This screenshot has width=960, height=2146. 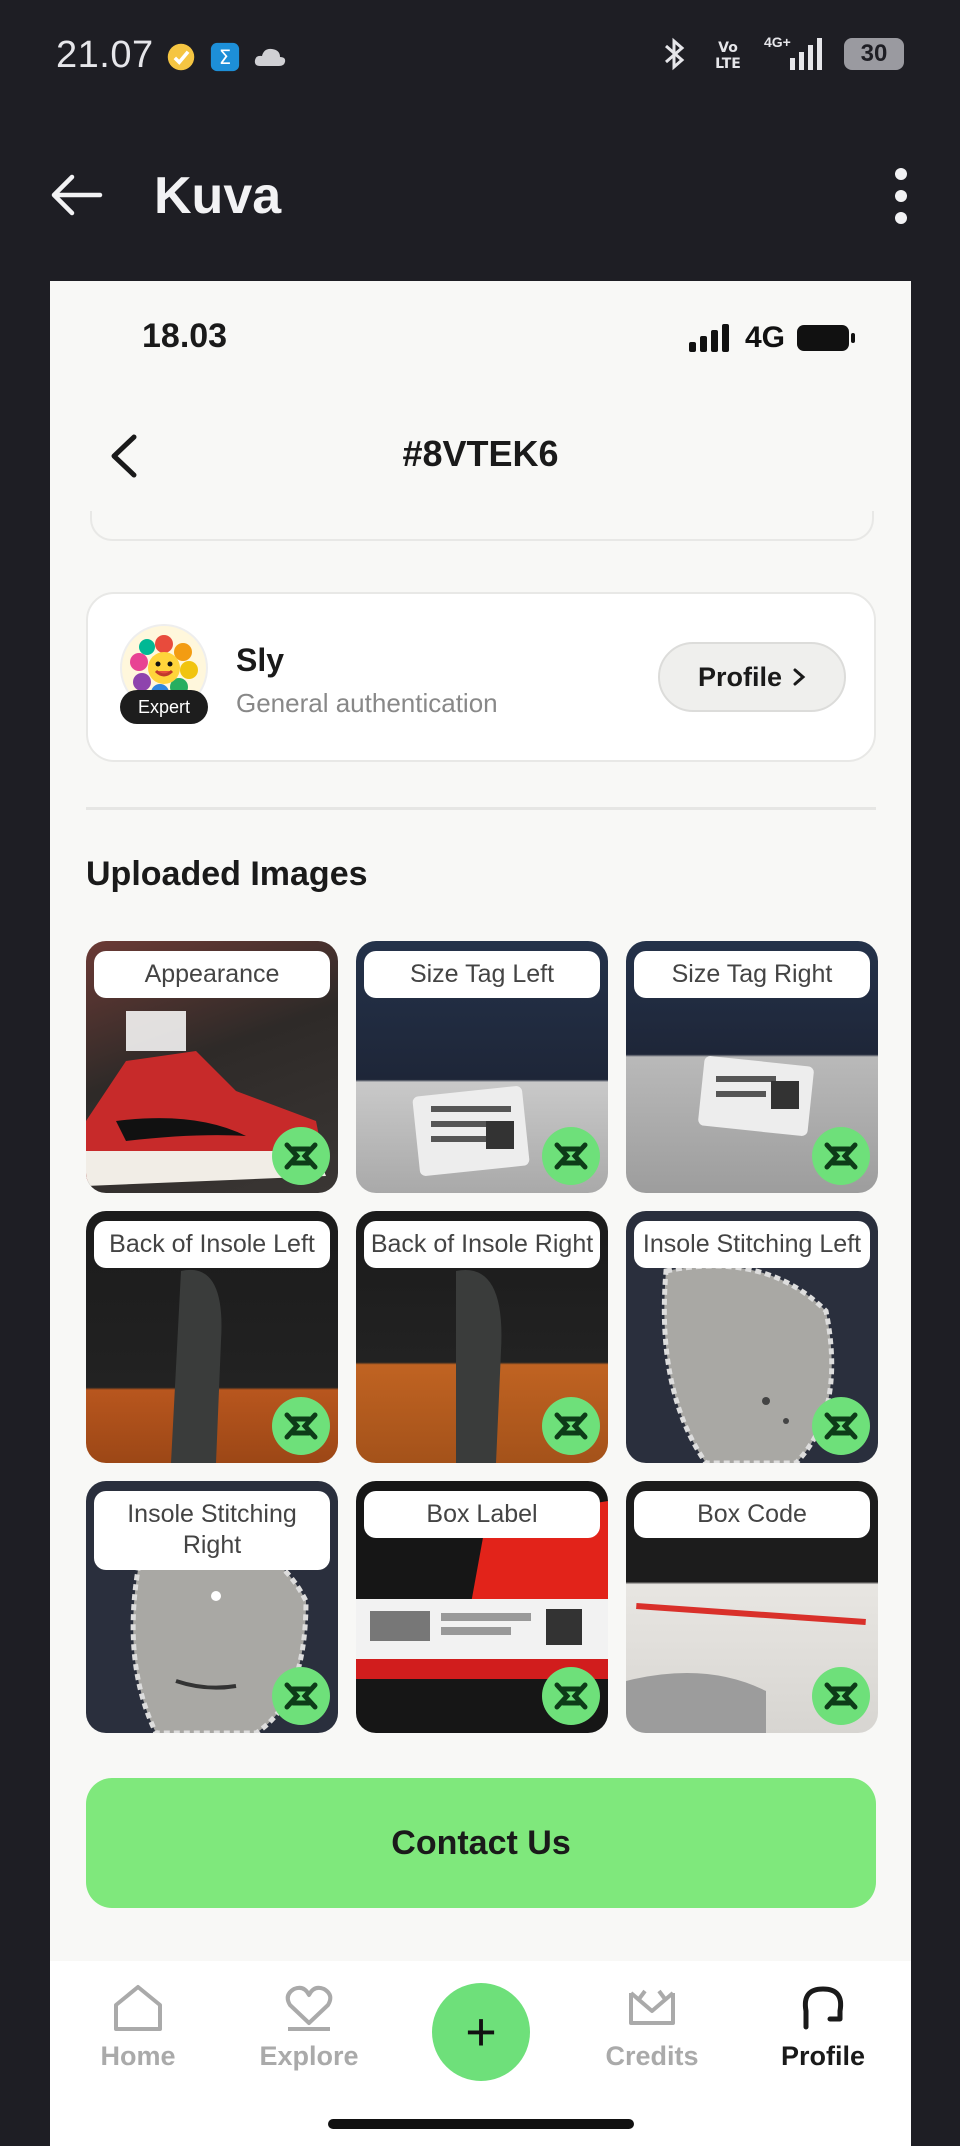 I want to click on back-arrow-icon, so click(x=76, y=195).